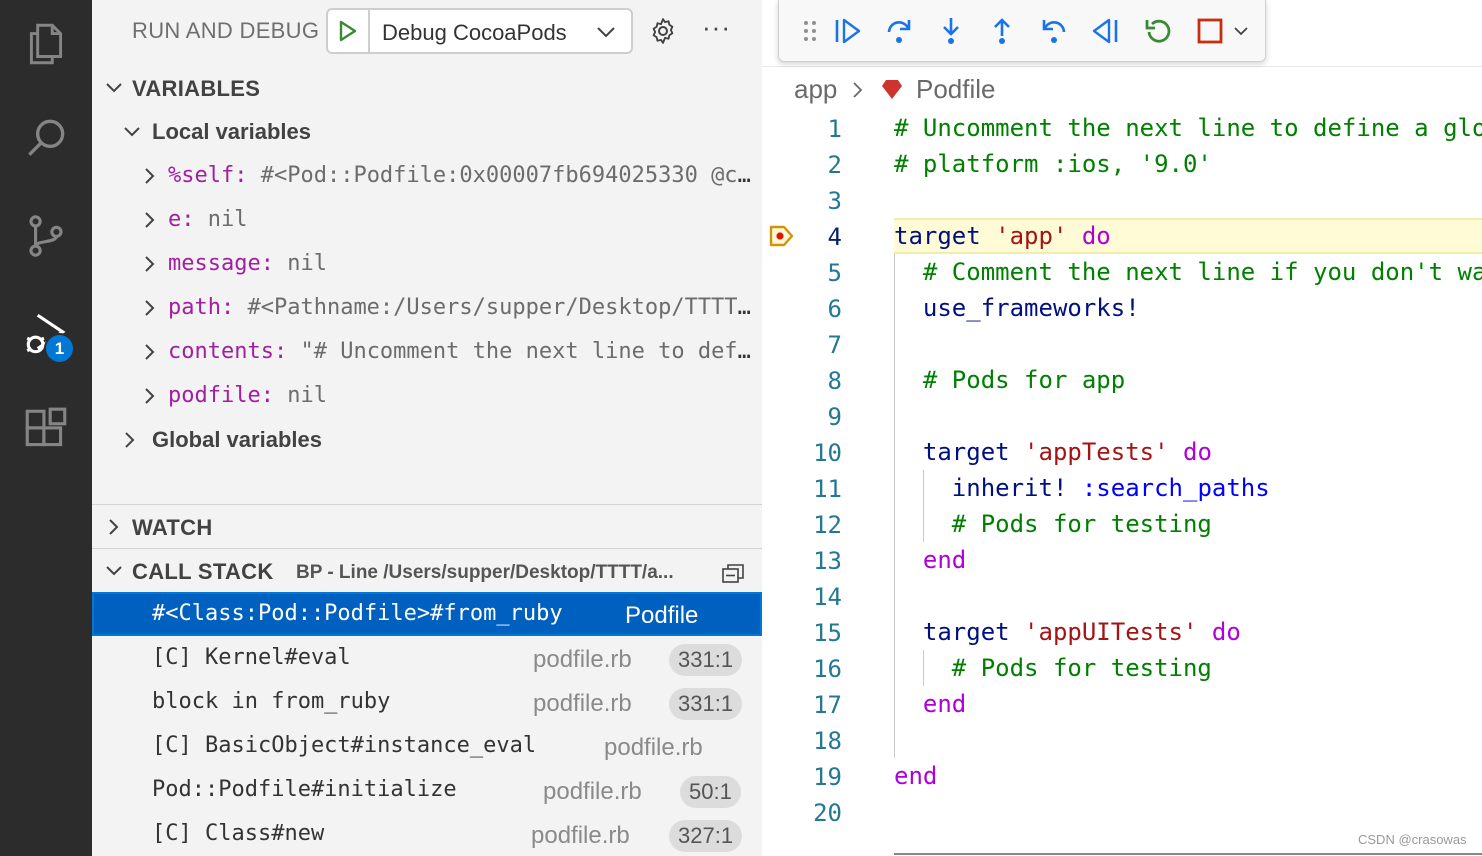 Image resolution: width=1482 pixels, height=856 pixels. I want to click on restart-button, so click(1158, 31).